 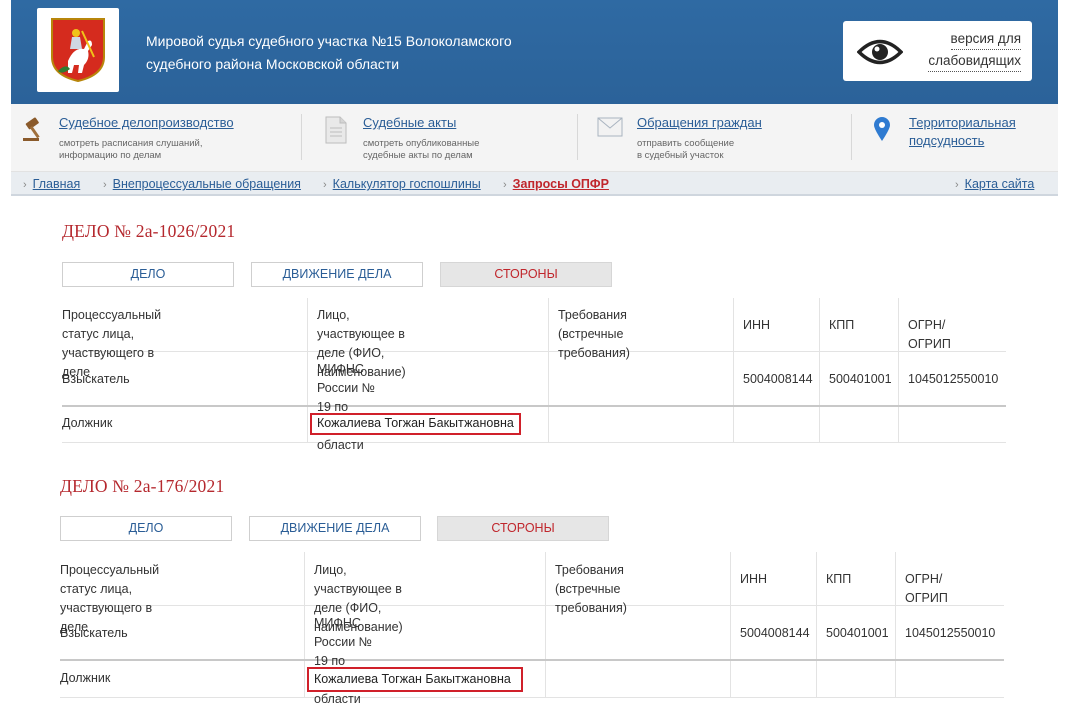 I want to click on quicknav-link-jurisdiction: Территориальная подсудность, so click(x=962, y=133).